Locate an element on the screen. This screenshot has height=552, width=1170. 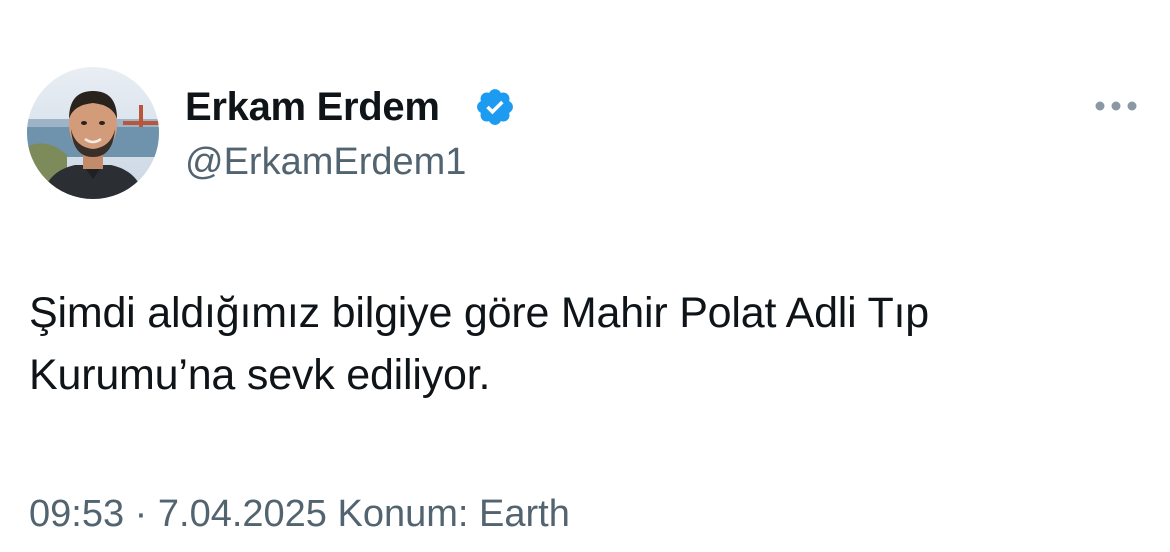
more-dots-icon is located at coordinates (1116, 106).